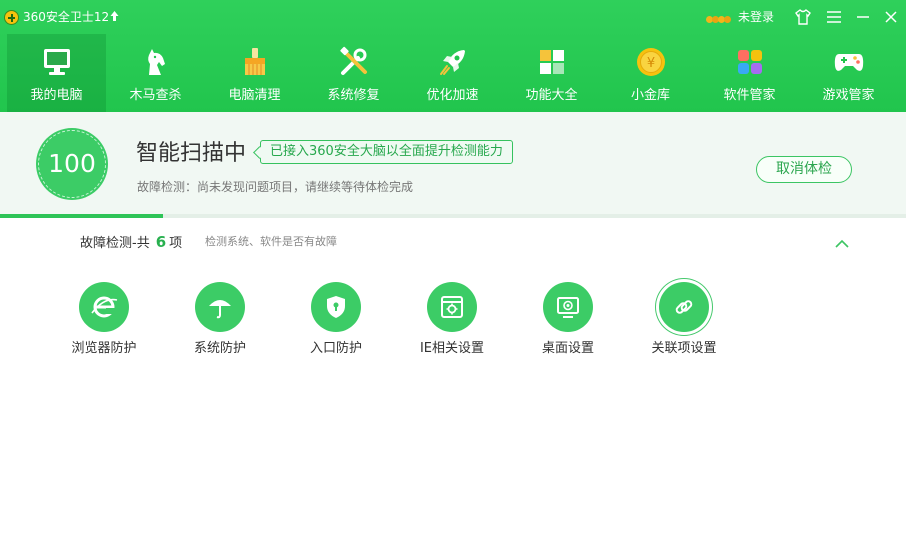 This screenshot has width=906, height=533. What do you see at coordinates (848, 73) in the screenshot?
I see `nav-game-manager: 游戏管家` at bounding box center [848, 73].